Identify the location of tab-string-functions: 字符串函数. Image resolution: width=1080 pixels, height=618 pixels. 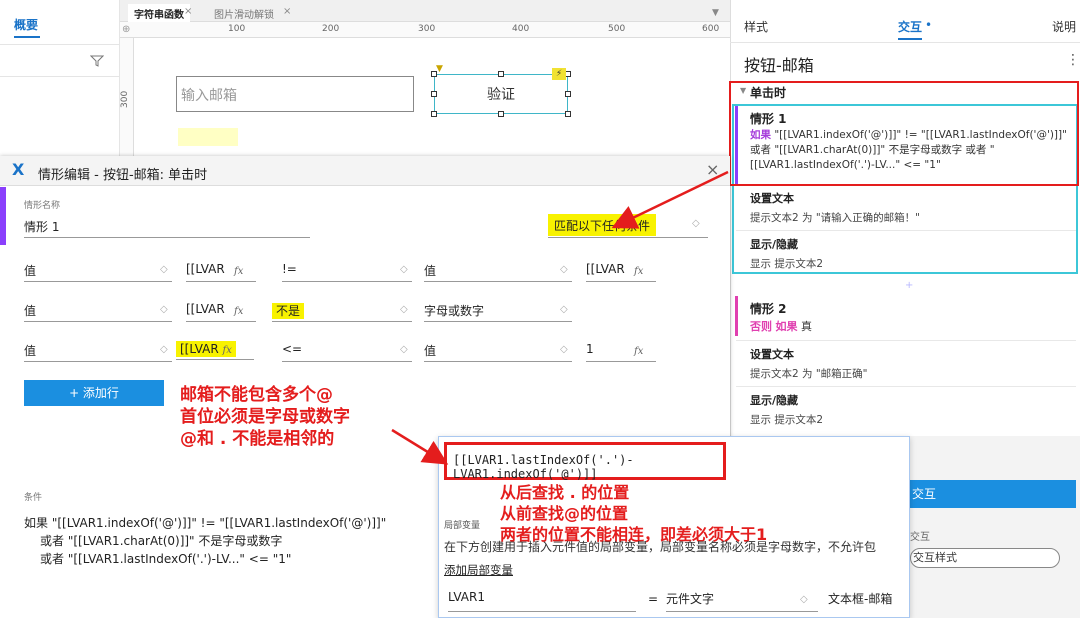
(159, 13).